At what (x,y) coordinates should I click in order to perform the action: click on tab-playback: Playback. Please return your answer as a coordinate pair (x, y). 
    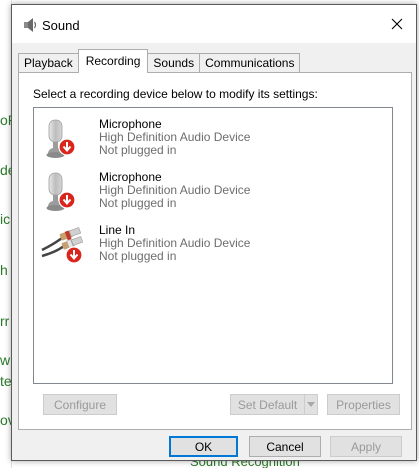
    Looking at the image, I should click on (48, 63).